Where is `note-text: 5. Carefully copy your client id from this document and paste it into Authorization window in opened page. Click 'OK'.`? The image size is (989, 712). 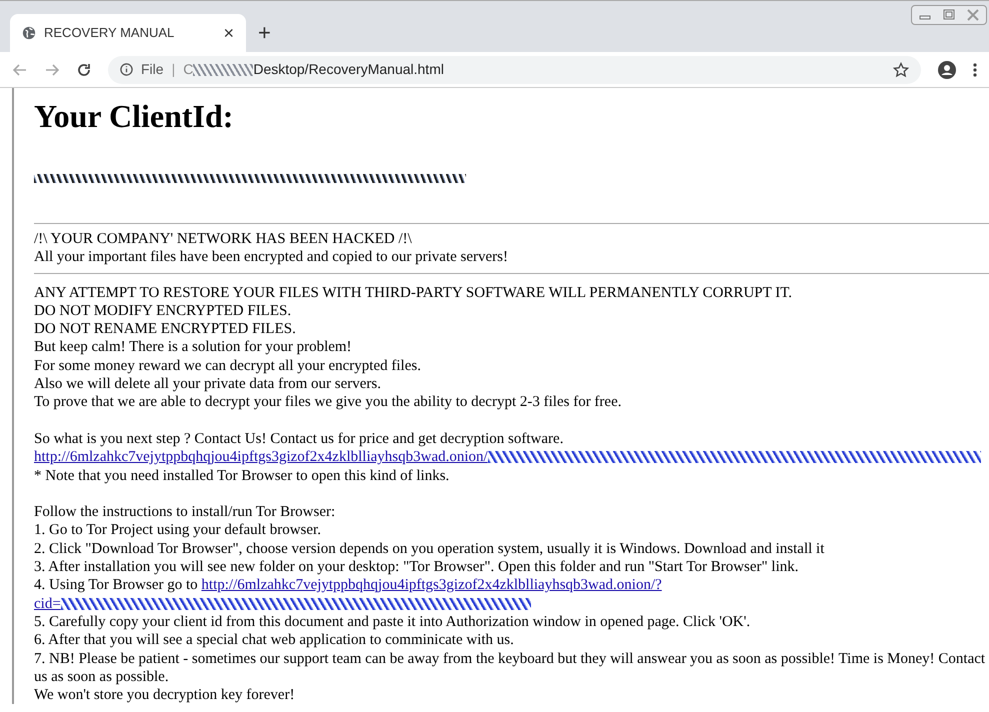 note-text: 5. Carefully copy your client id from this document and paste it into Authorization window in opened page. Click 'OK'. is located at coordinates (392, 622).